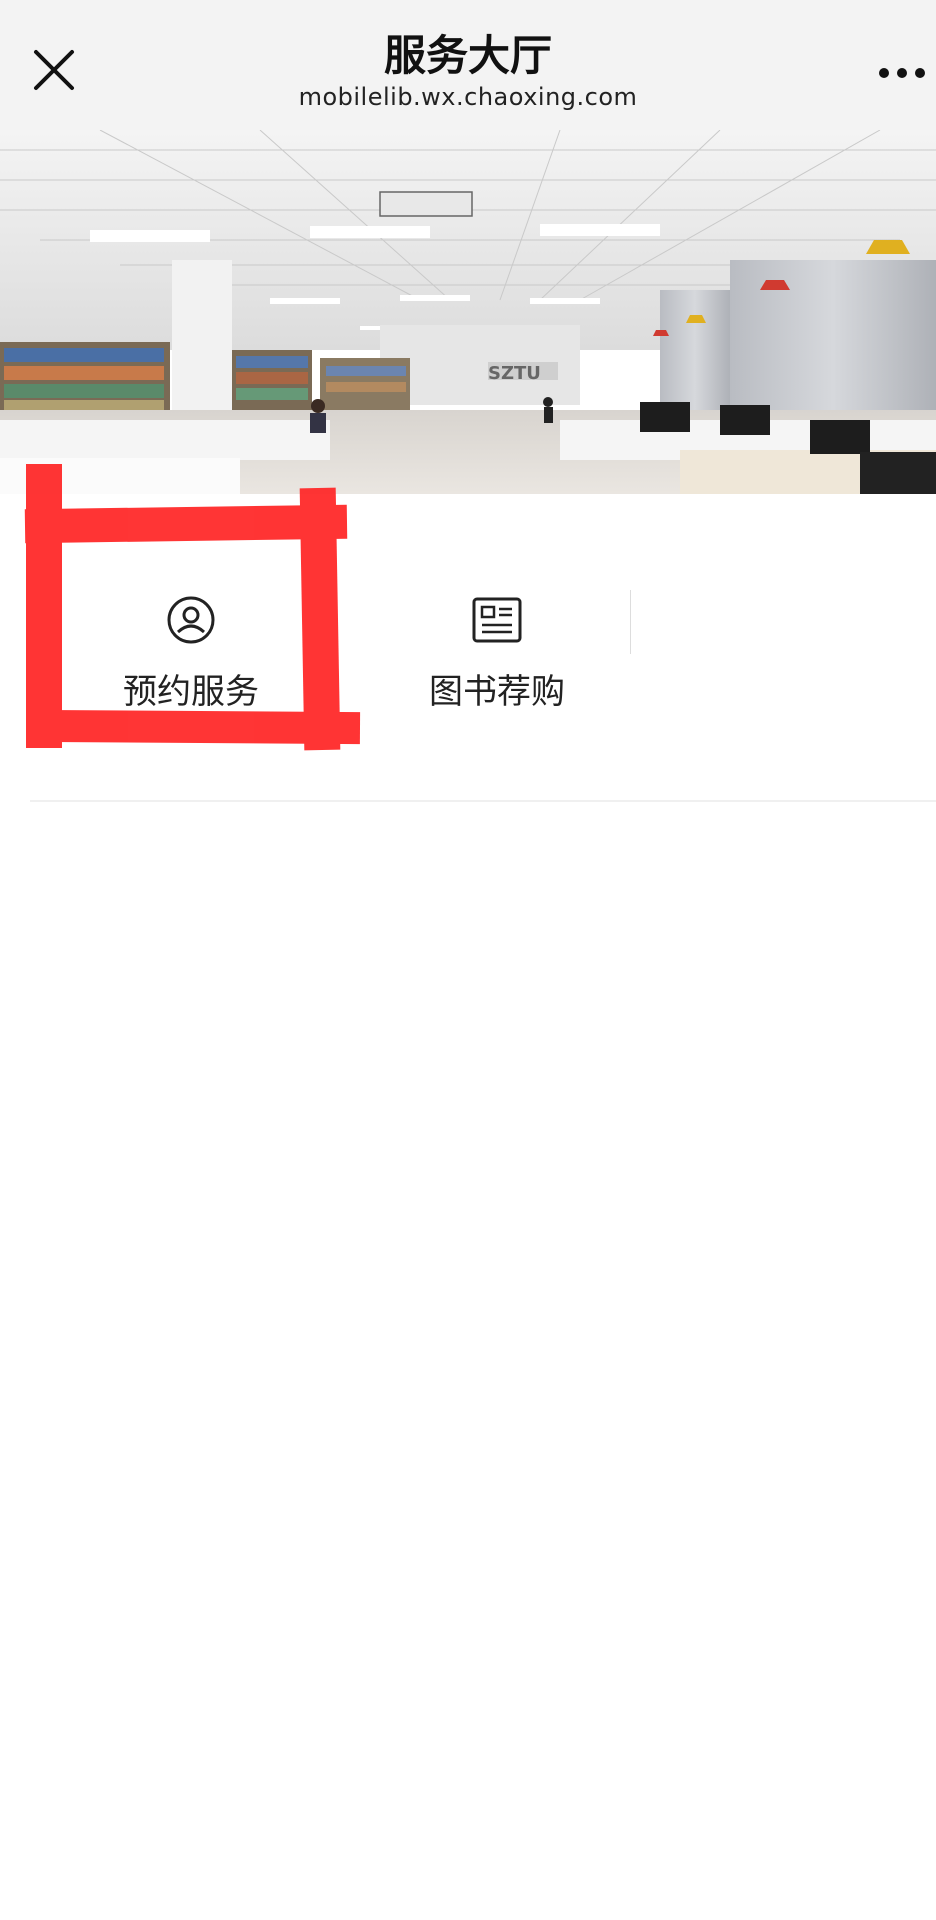 The height and width of the screenshot is (1920, 936). What do you see at coordinates (497, 664) in the screenshot?
I see `service-book-recommend: 图书荐购` at bounding box center [497, 664].